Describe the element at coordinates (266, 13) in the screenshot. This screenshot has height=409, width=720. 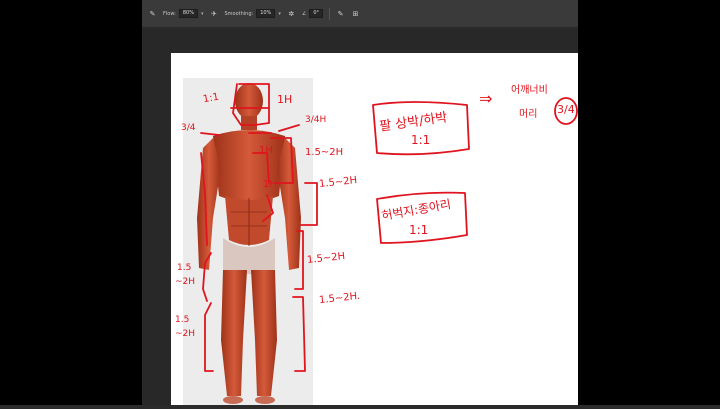
I see `smoothing-value: 10%` at that location.